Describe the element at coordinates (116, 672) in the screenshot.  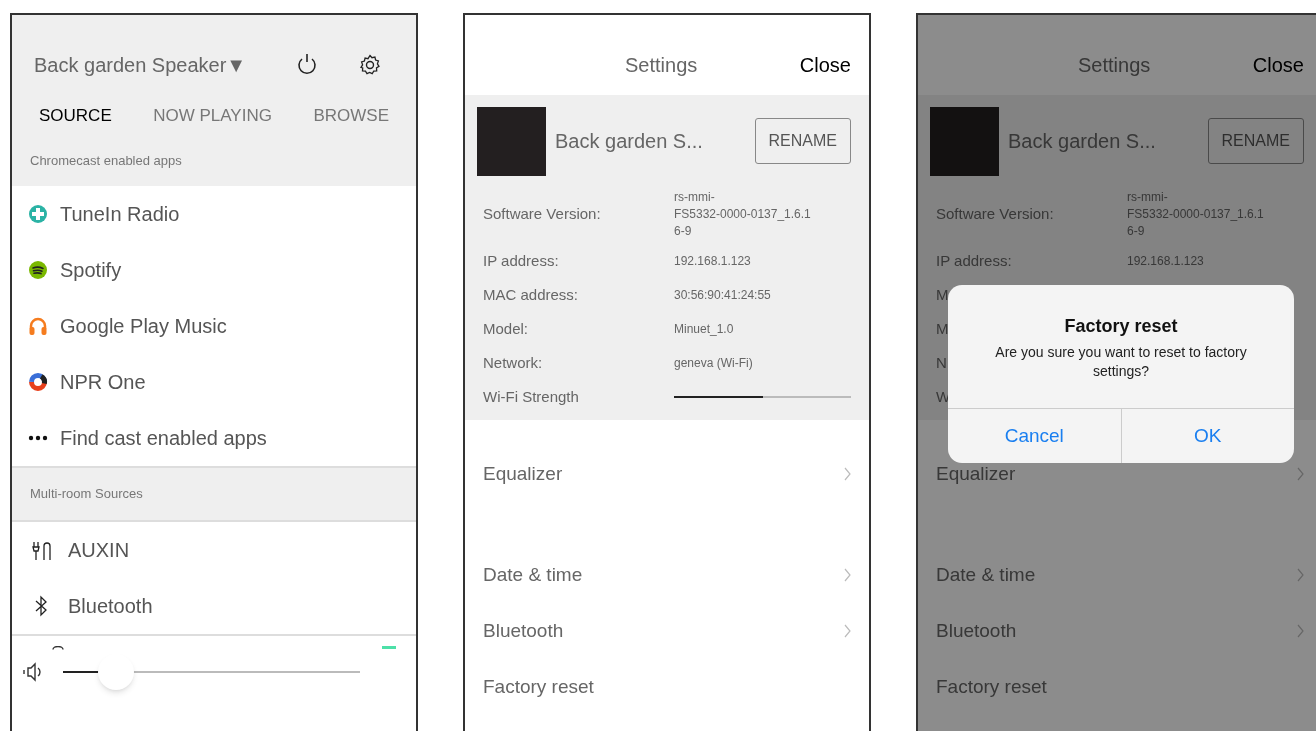
I see `slider-thumb` at that location.